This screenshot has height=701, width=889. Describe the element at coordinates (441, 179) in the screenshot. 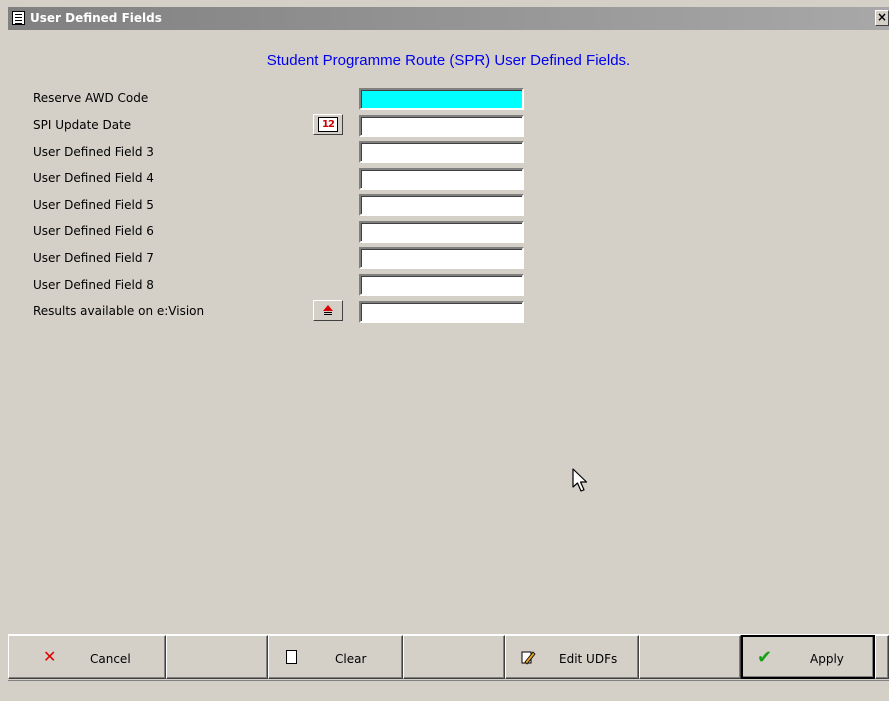

I see `udf-4-input` at that location.